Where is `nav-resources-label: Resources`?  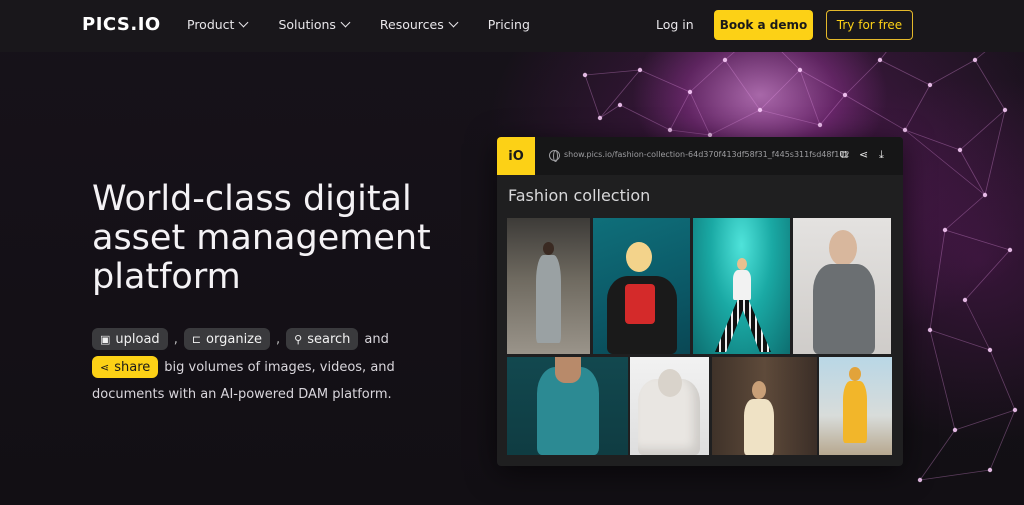
nav-resources-label: Resources is located at coordinates (411, 24).